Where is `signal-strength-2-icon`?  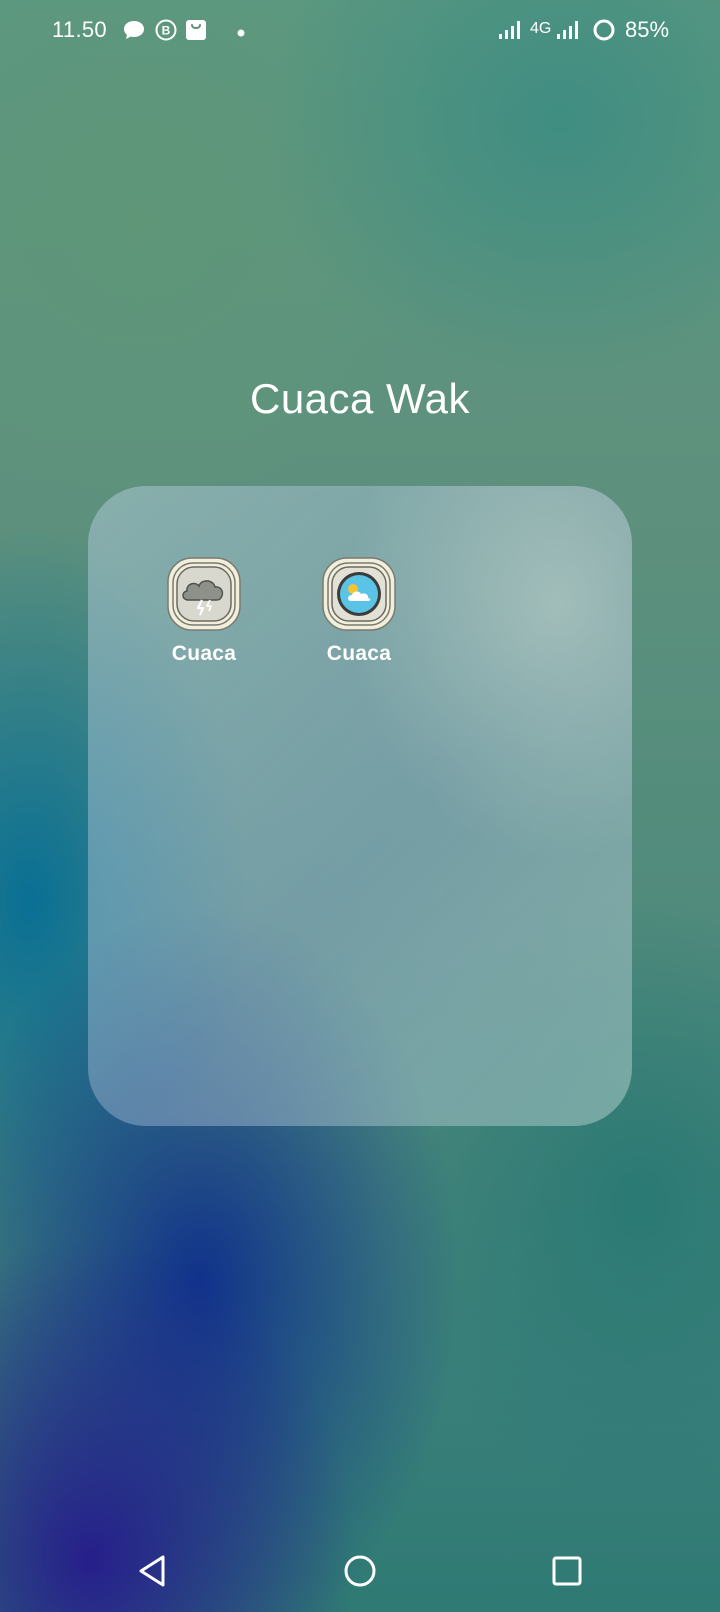 signal-strength-2-icon is located at coordinates (568, 32).